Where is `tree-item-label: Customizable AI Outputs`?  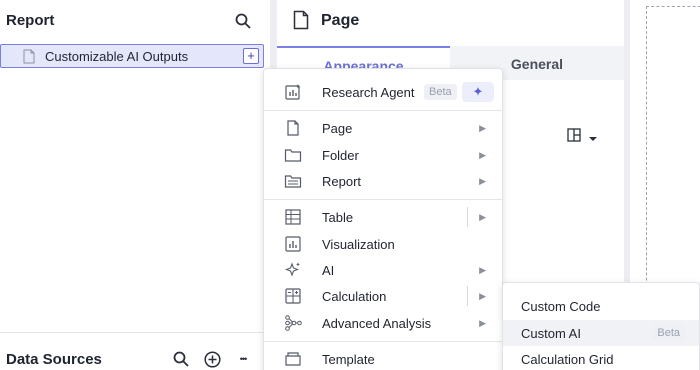 tree-item-label: Customizable AI Outputs is located at coordinates (117, 56).